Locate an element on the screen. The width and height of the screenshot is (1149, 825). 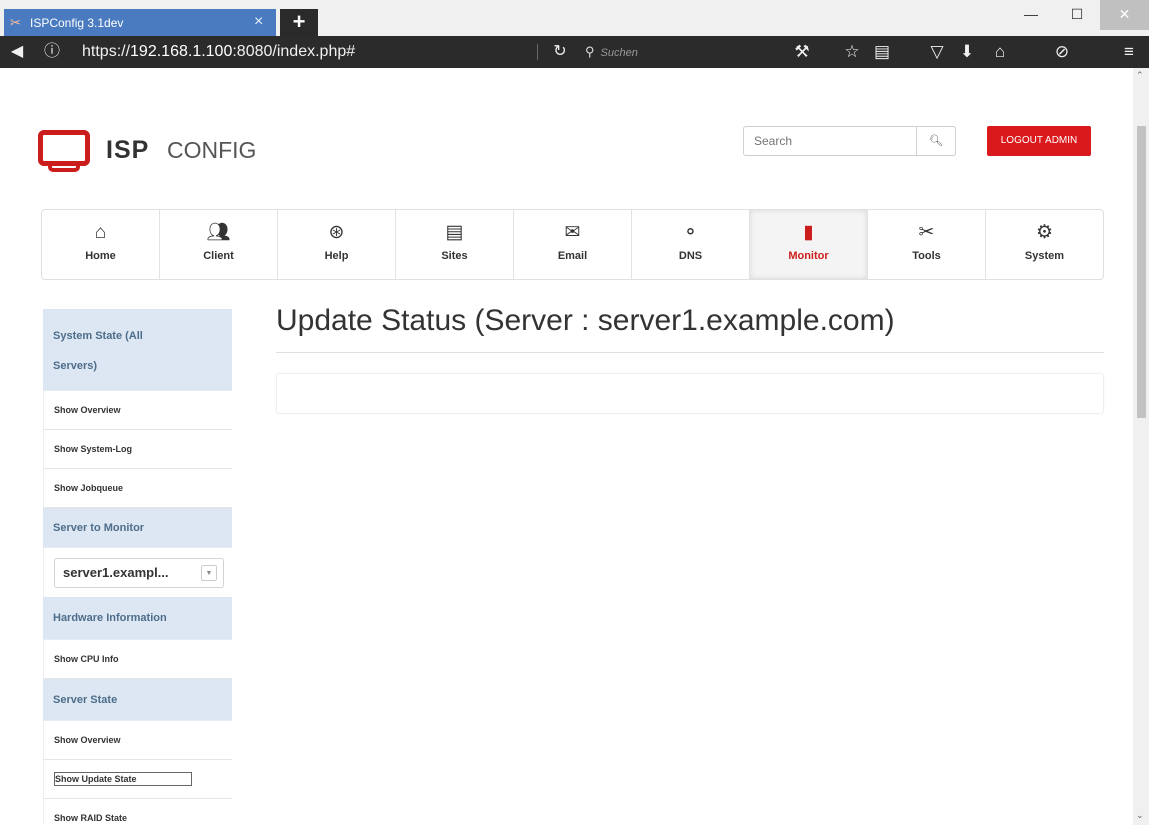
close-window-icon: ✕ is located at coordinates (1124, 15).